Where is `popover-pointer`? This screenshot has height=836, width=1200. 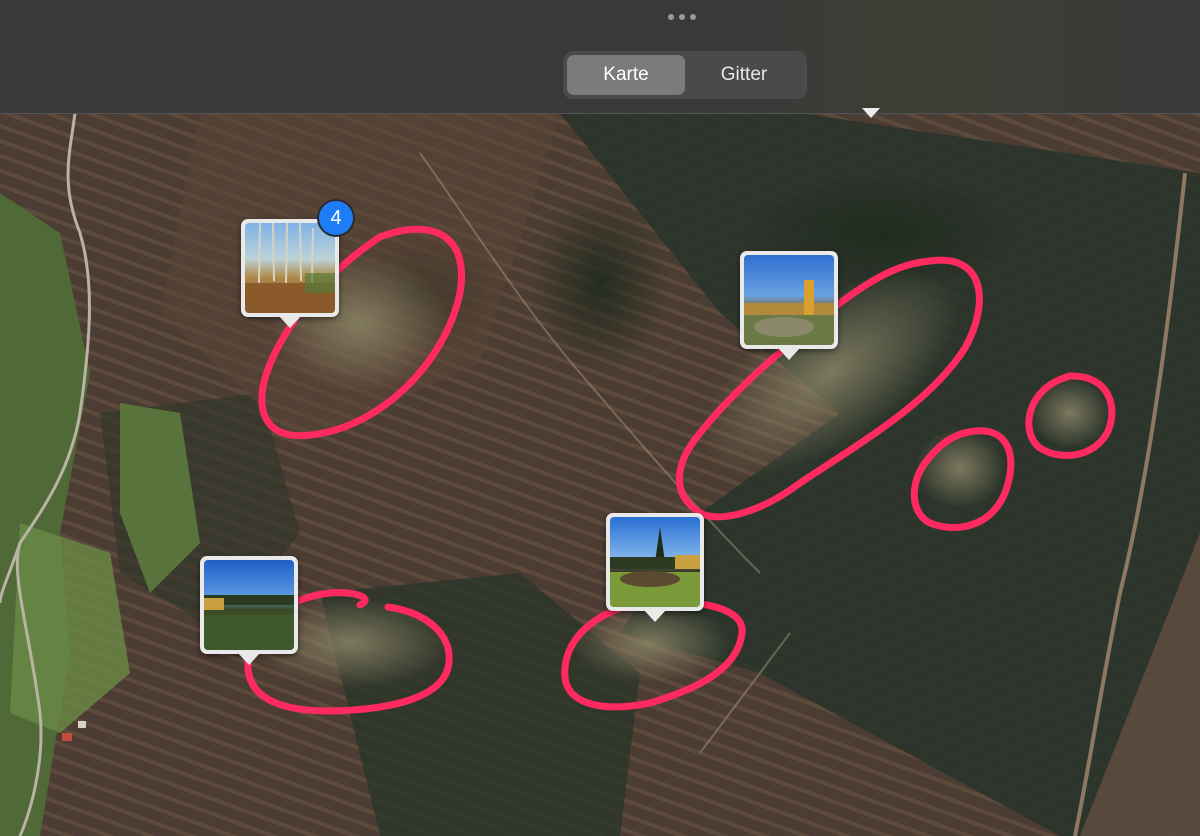 popover-pointer is located at coordinates (871, 113).